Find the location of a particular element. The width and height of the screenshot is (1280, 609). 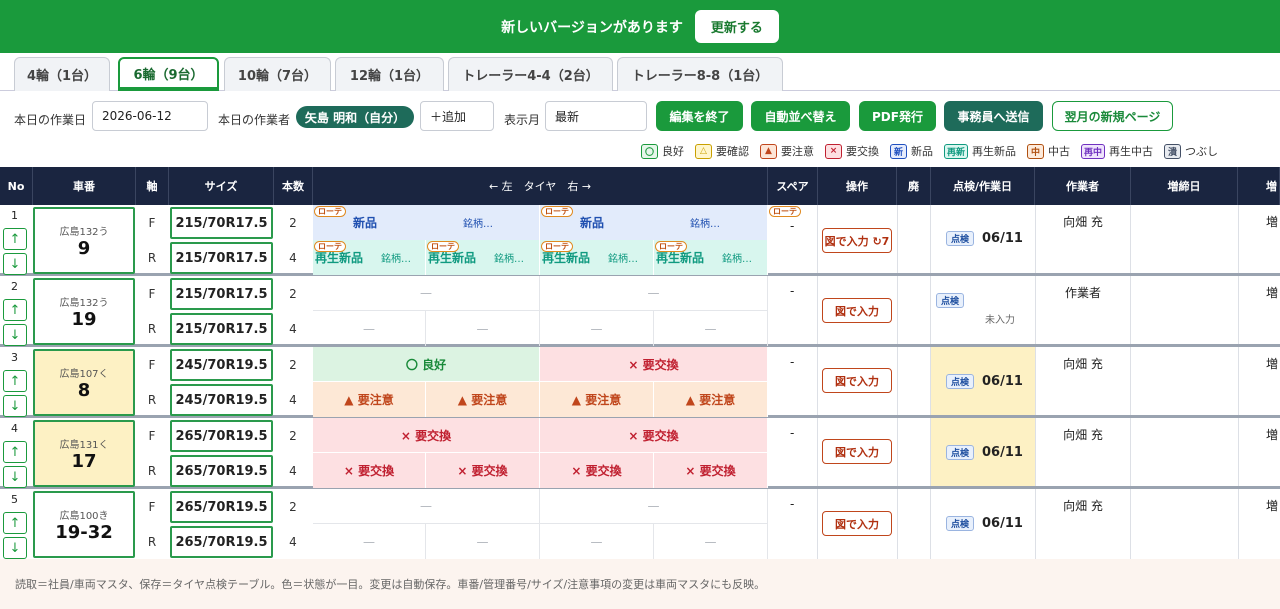

display-month-select: 最新 is located at coordinates (596, 116).